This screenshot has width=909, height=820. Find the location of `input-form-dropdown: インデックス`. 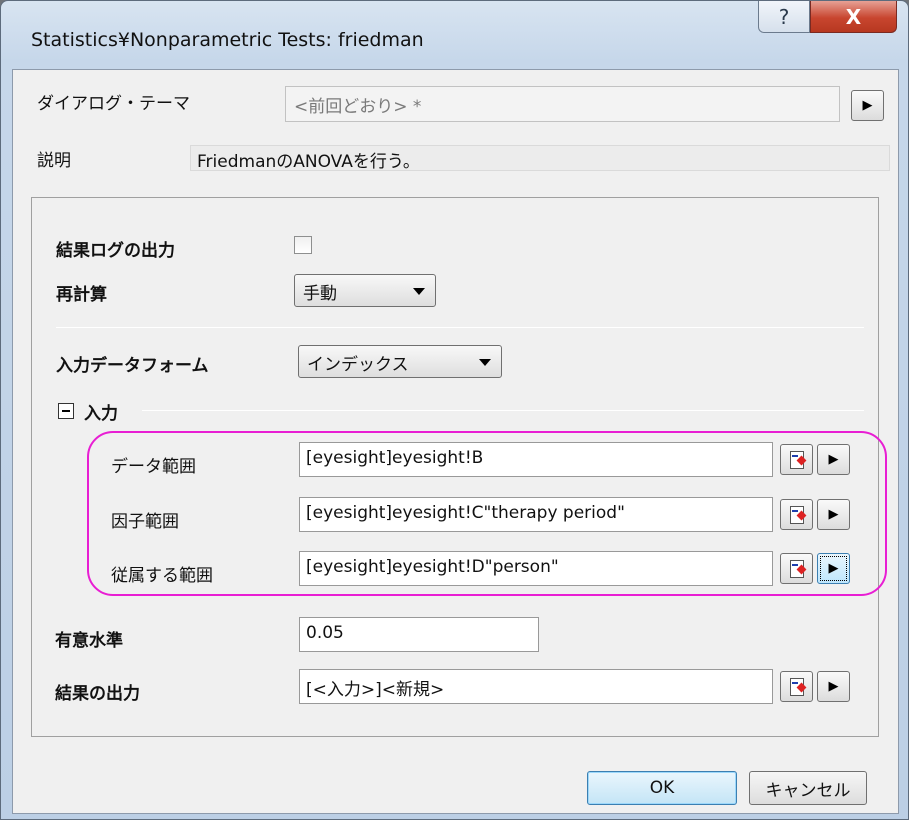

input-form-dropdown: インデックス is located at coordinates (400, 361).